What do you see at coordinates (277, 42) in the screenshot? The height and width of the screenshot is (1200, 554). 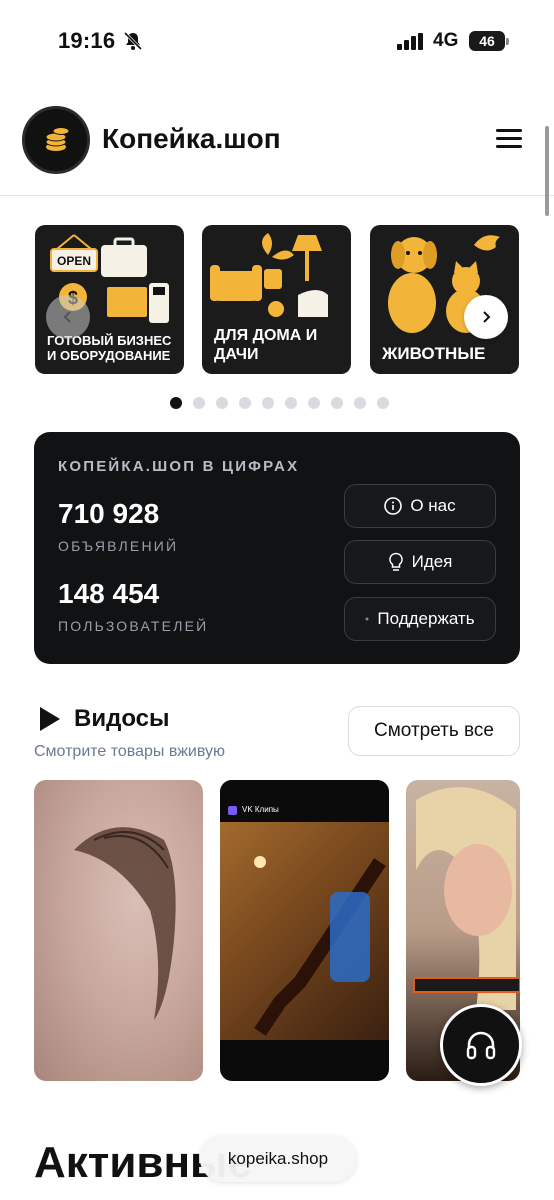 I see `status-bar: 19:16 4G 46` at bounding box center [277, 42].